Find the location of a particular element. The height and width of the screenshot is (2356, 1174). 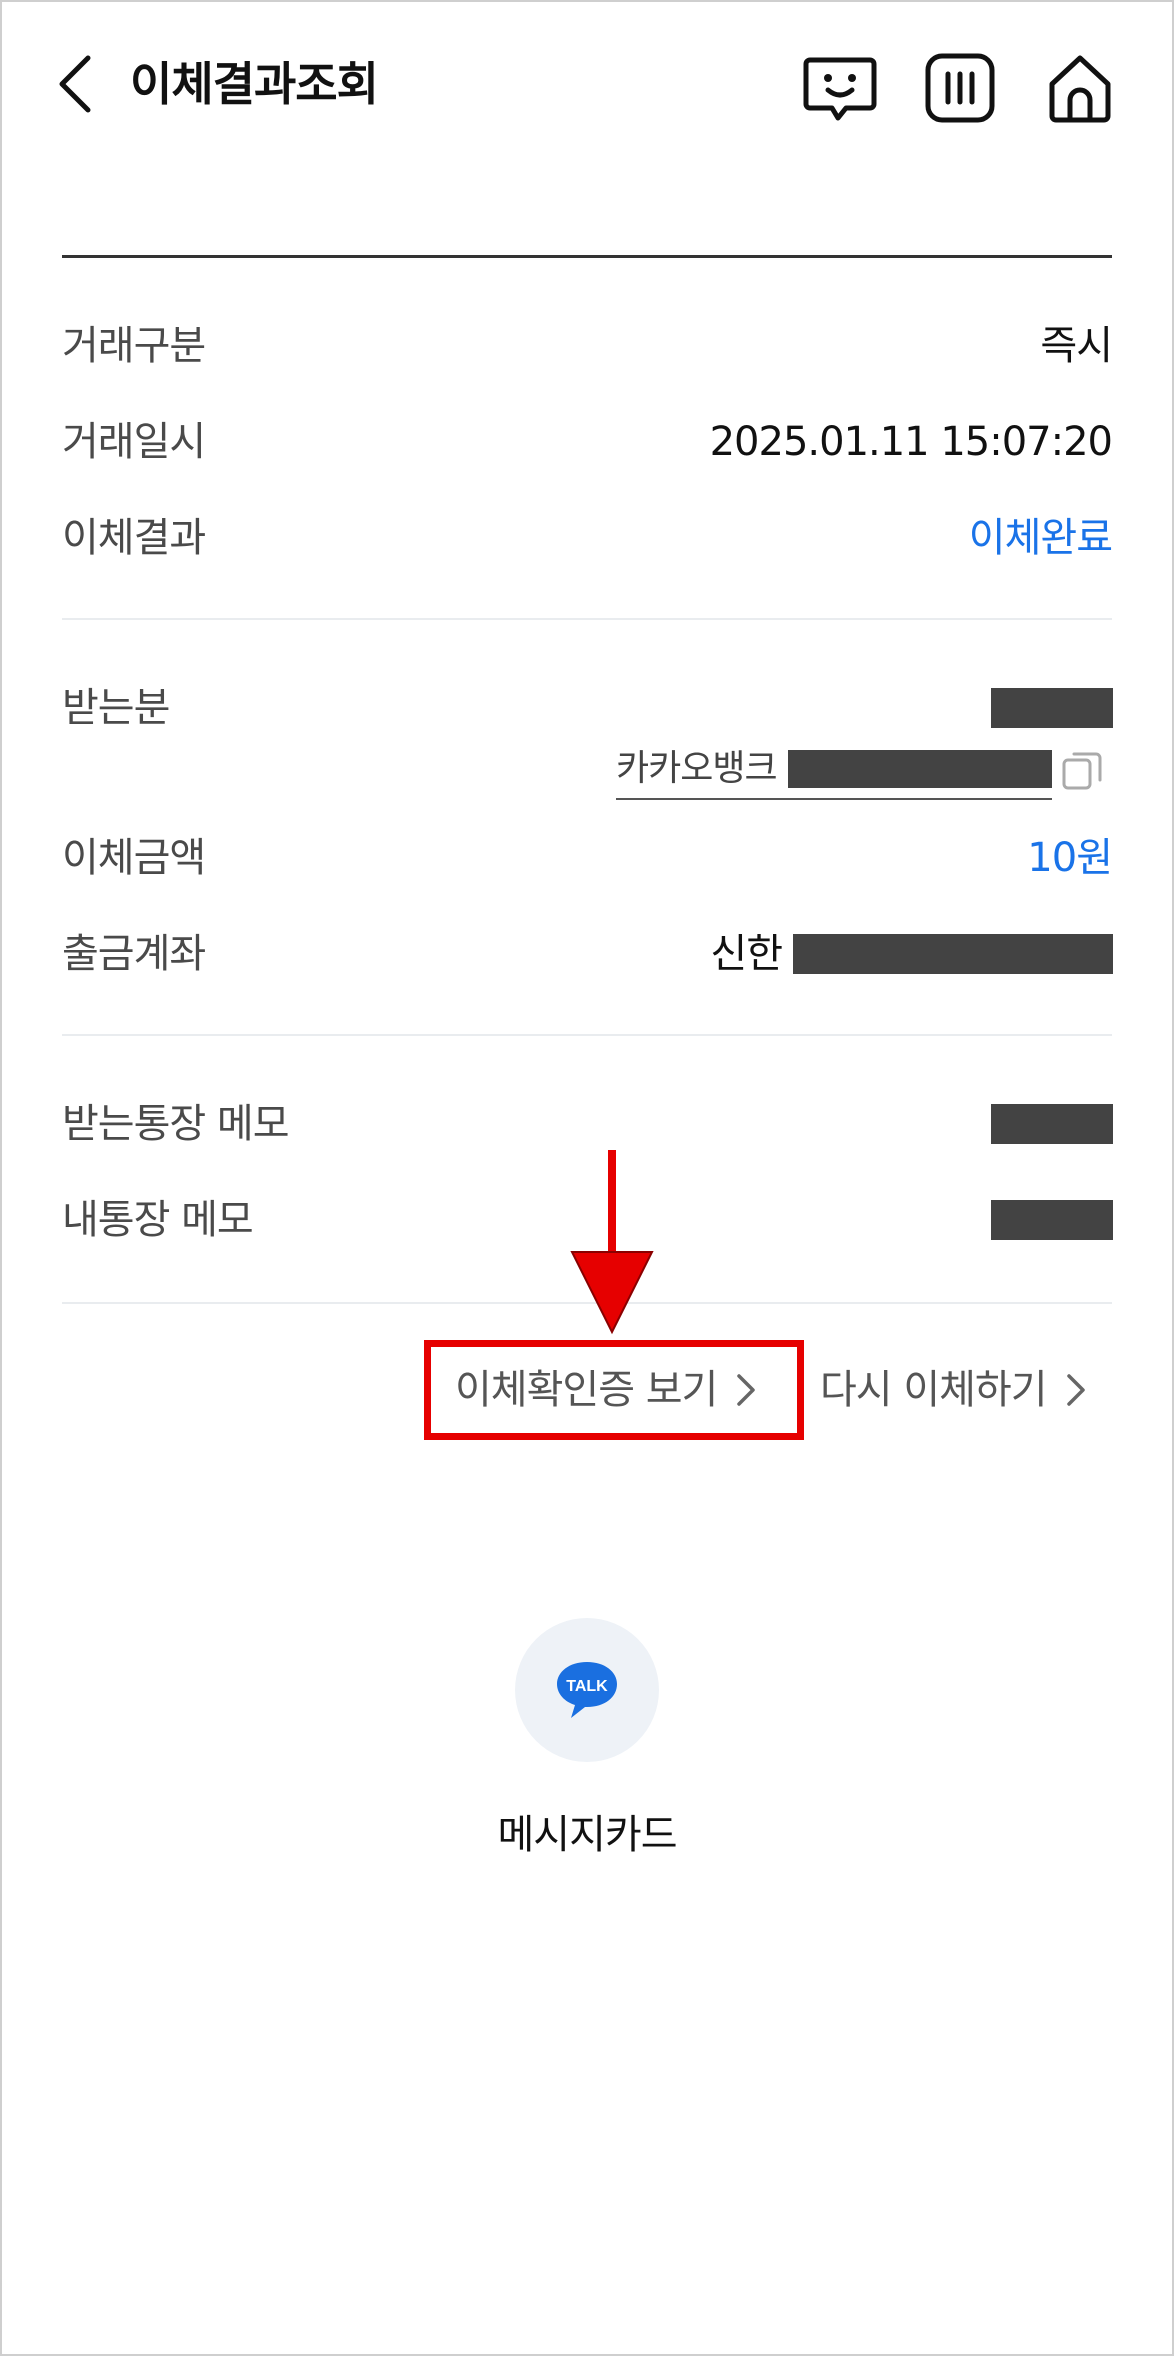

view-transfer-certificate-button: 이체확인증 보기 is located at coordinates (614, 1390).